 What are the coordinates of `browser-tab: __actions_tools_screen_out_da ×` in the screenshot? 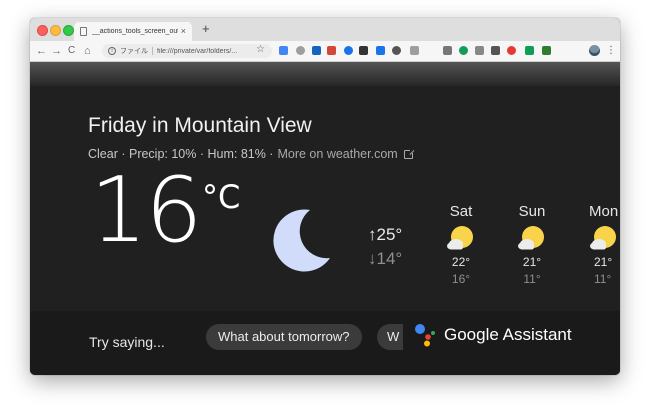 It's located at (133, 31).